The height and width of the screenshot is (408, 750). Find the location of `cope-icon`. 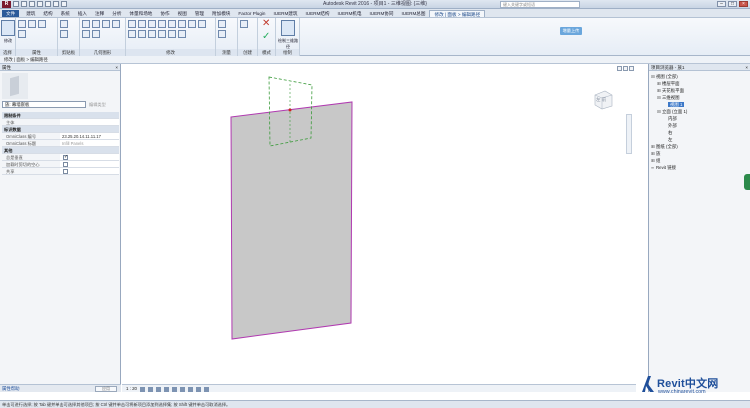

cope-icon is located at coordinates (86, 24).